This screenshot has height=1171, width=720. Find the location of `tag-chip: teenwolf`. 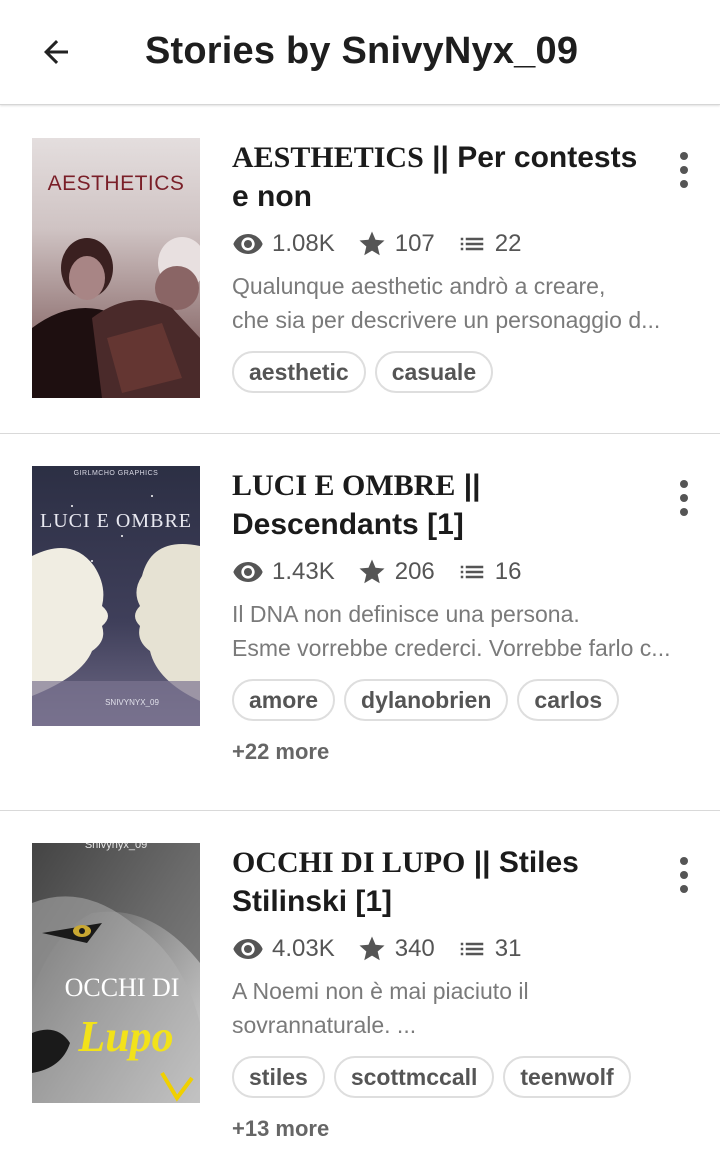

tag-chip: teenwolf is located at coordinates (567, 1077).